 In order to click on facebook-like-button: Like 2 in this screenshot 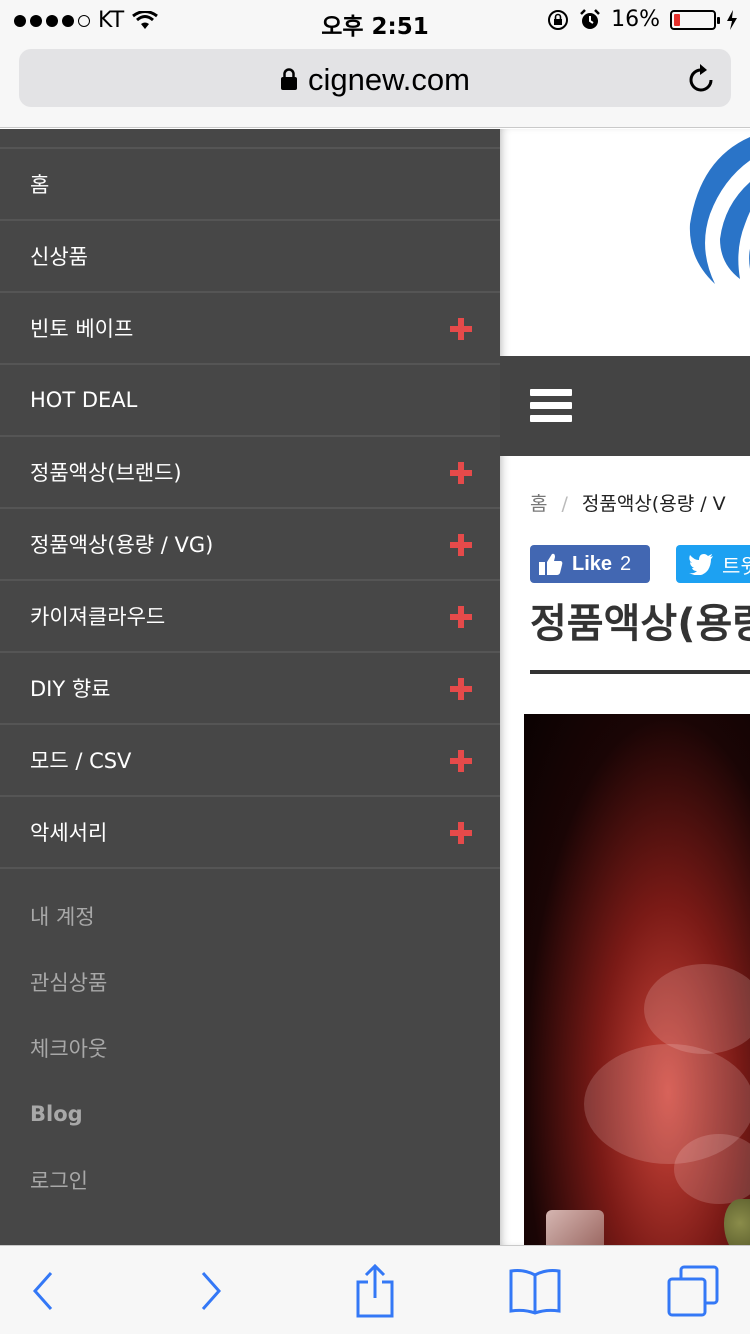, I will do `click(590, 564)`.